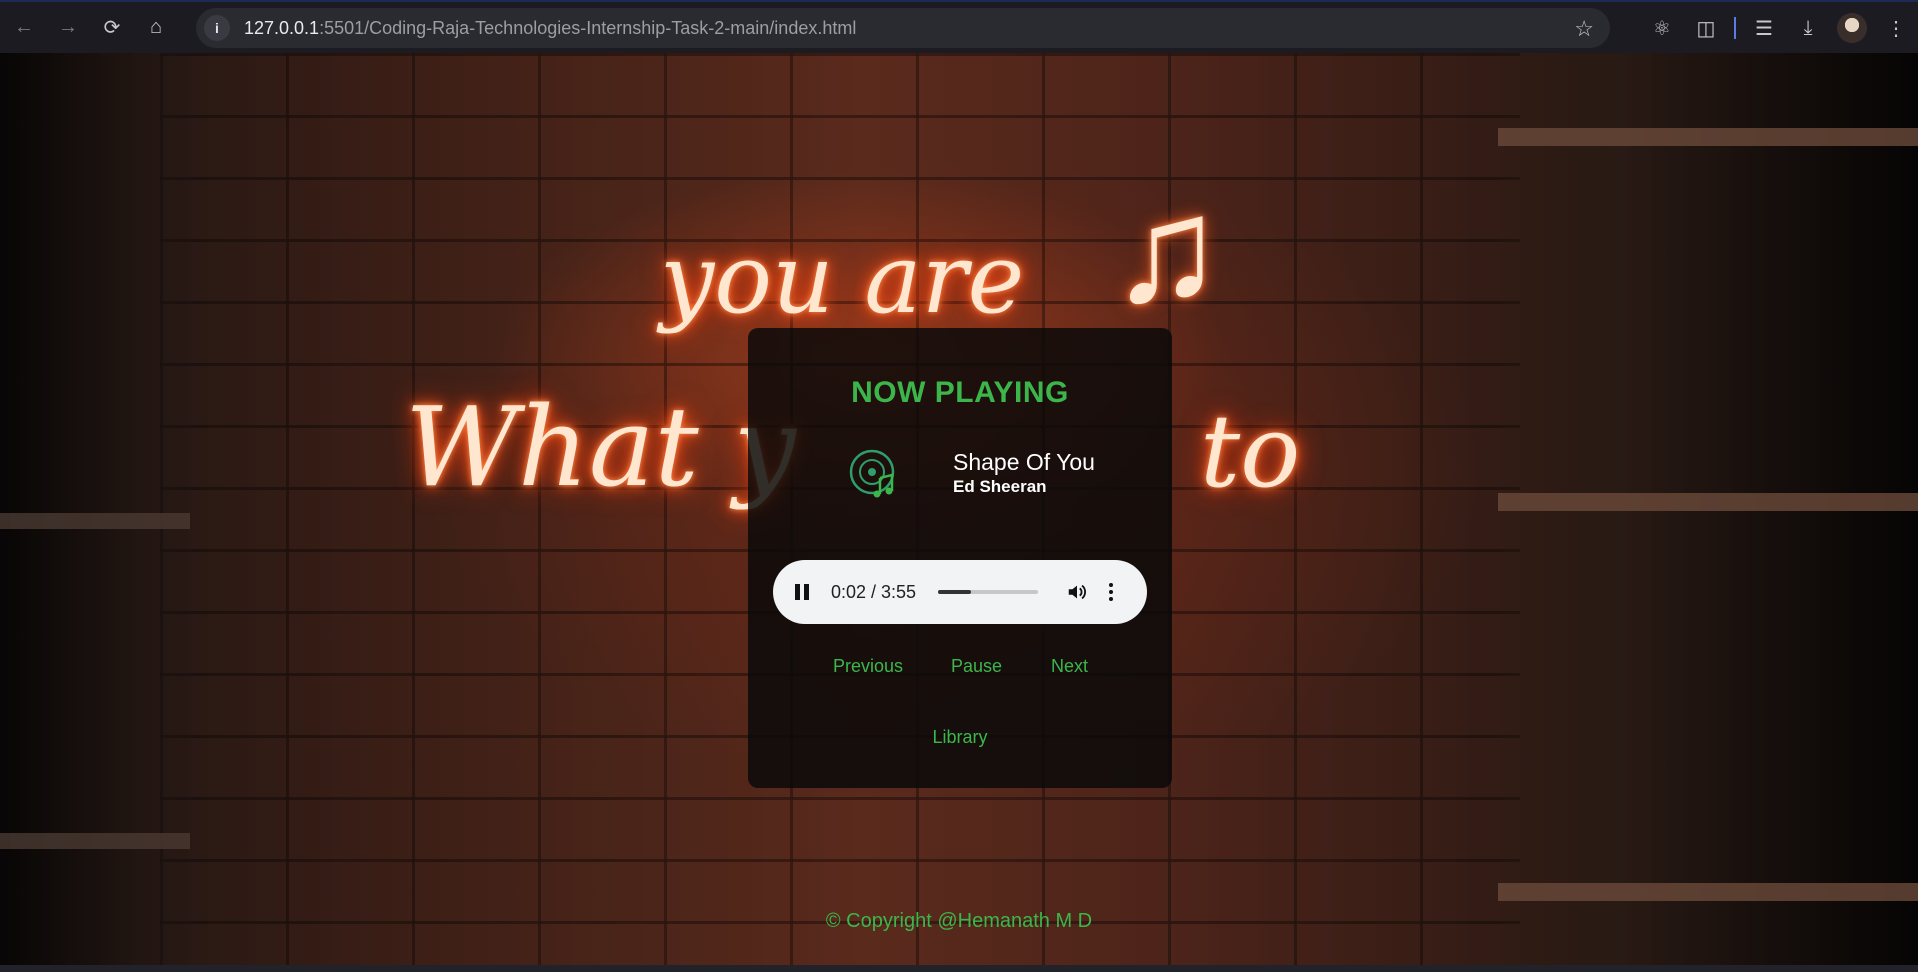 The width and height of the screenshot is (1918, 972). Describe the element at coordinates (868, 666) in the screenshot. I see `previous-button: Previous` at that location.